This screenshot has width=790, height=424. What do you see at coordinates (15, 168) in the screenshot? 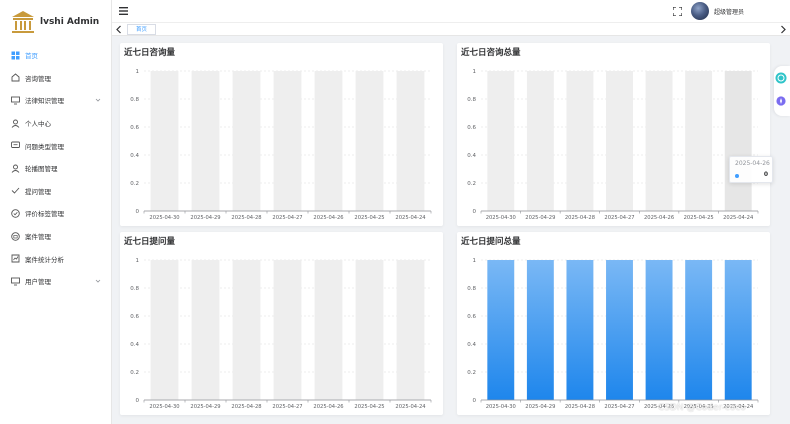
I see `user-icon` at bounding box center [15, 168].